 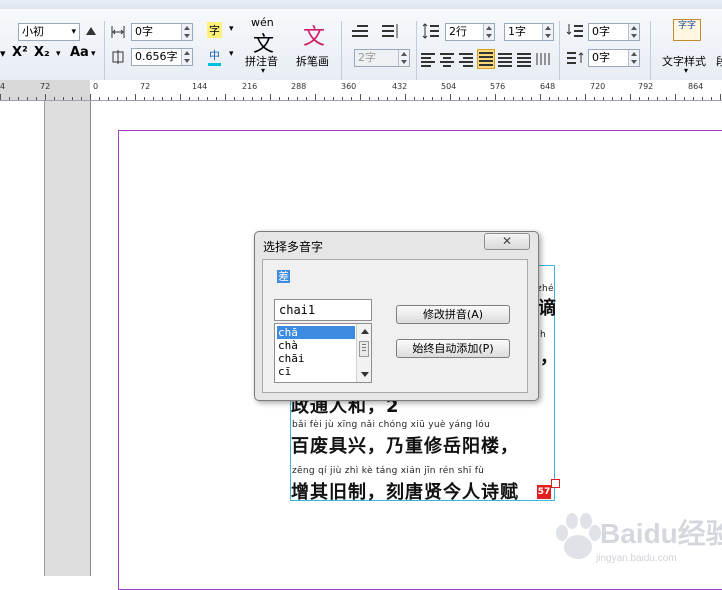 I want to click on split-strokes-button: 文 拆笔画, so click(x=315, y=45).